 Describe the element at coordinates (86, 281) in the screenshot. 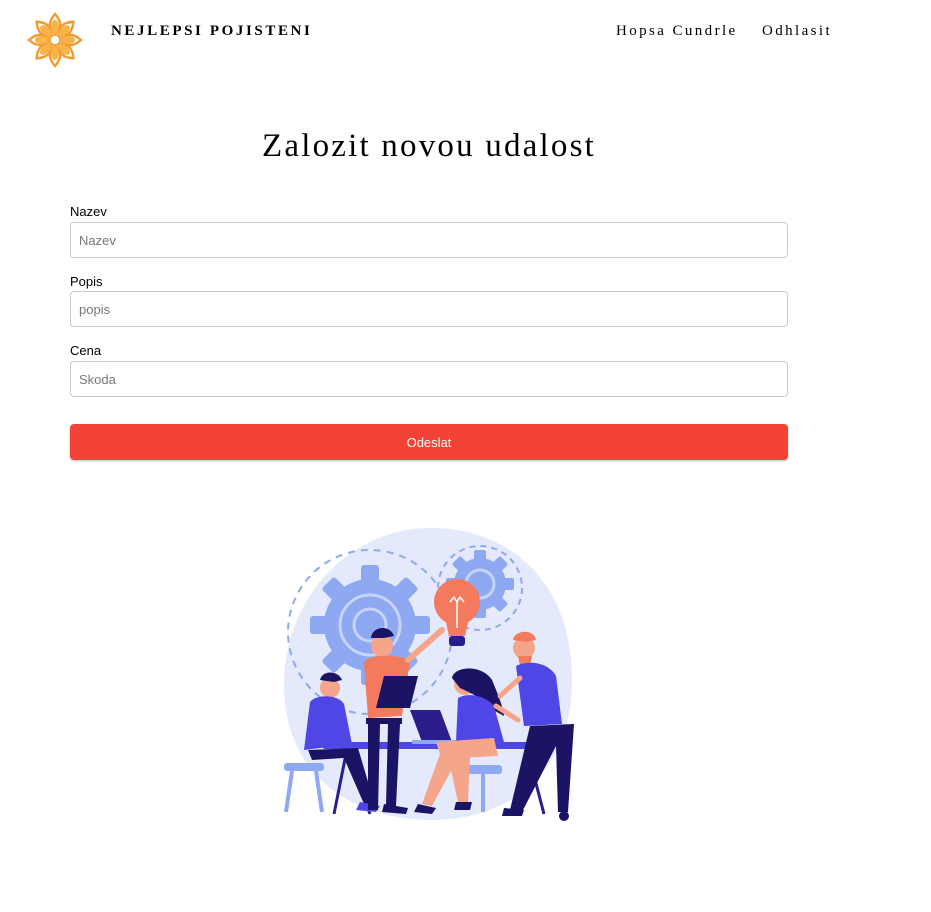

I see `description-label: Popis` at that location.